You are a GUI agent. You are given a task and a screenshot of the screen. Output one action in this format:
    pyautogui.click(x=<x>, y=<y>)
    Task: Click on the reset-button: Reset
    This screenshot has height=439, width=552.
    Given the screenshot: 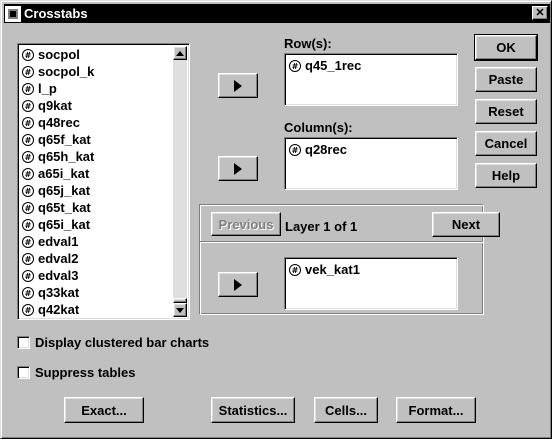 What is the action you would take?
    pyautogui.click(x=506, y=111)
    